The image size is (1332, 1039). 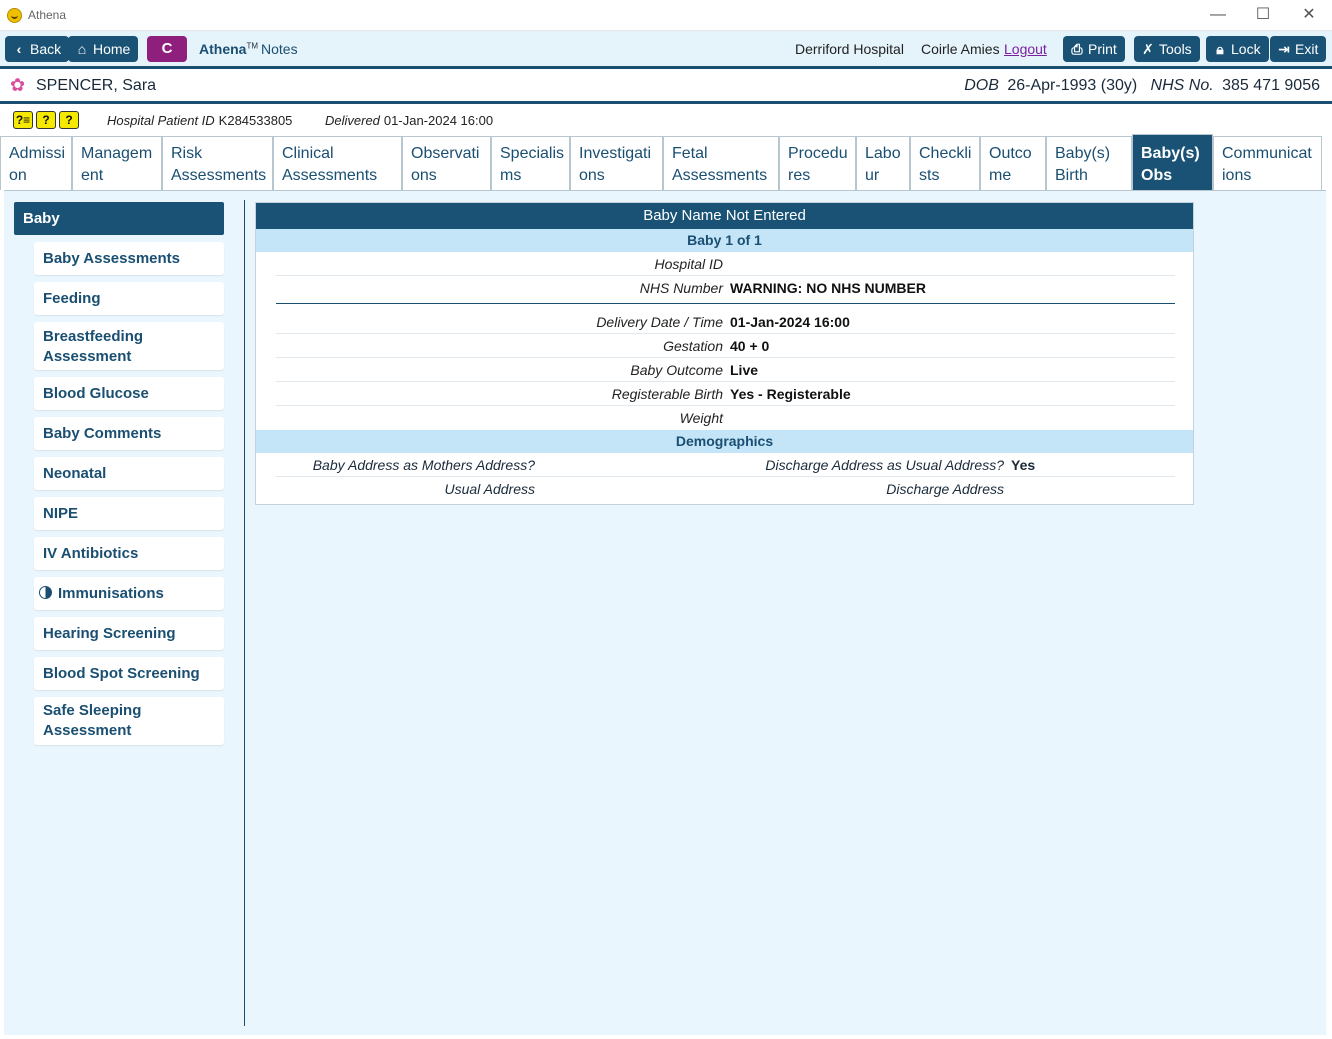 I want to click on tab-checklists: Checkli sts, so click(x=945, y=163).